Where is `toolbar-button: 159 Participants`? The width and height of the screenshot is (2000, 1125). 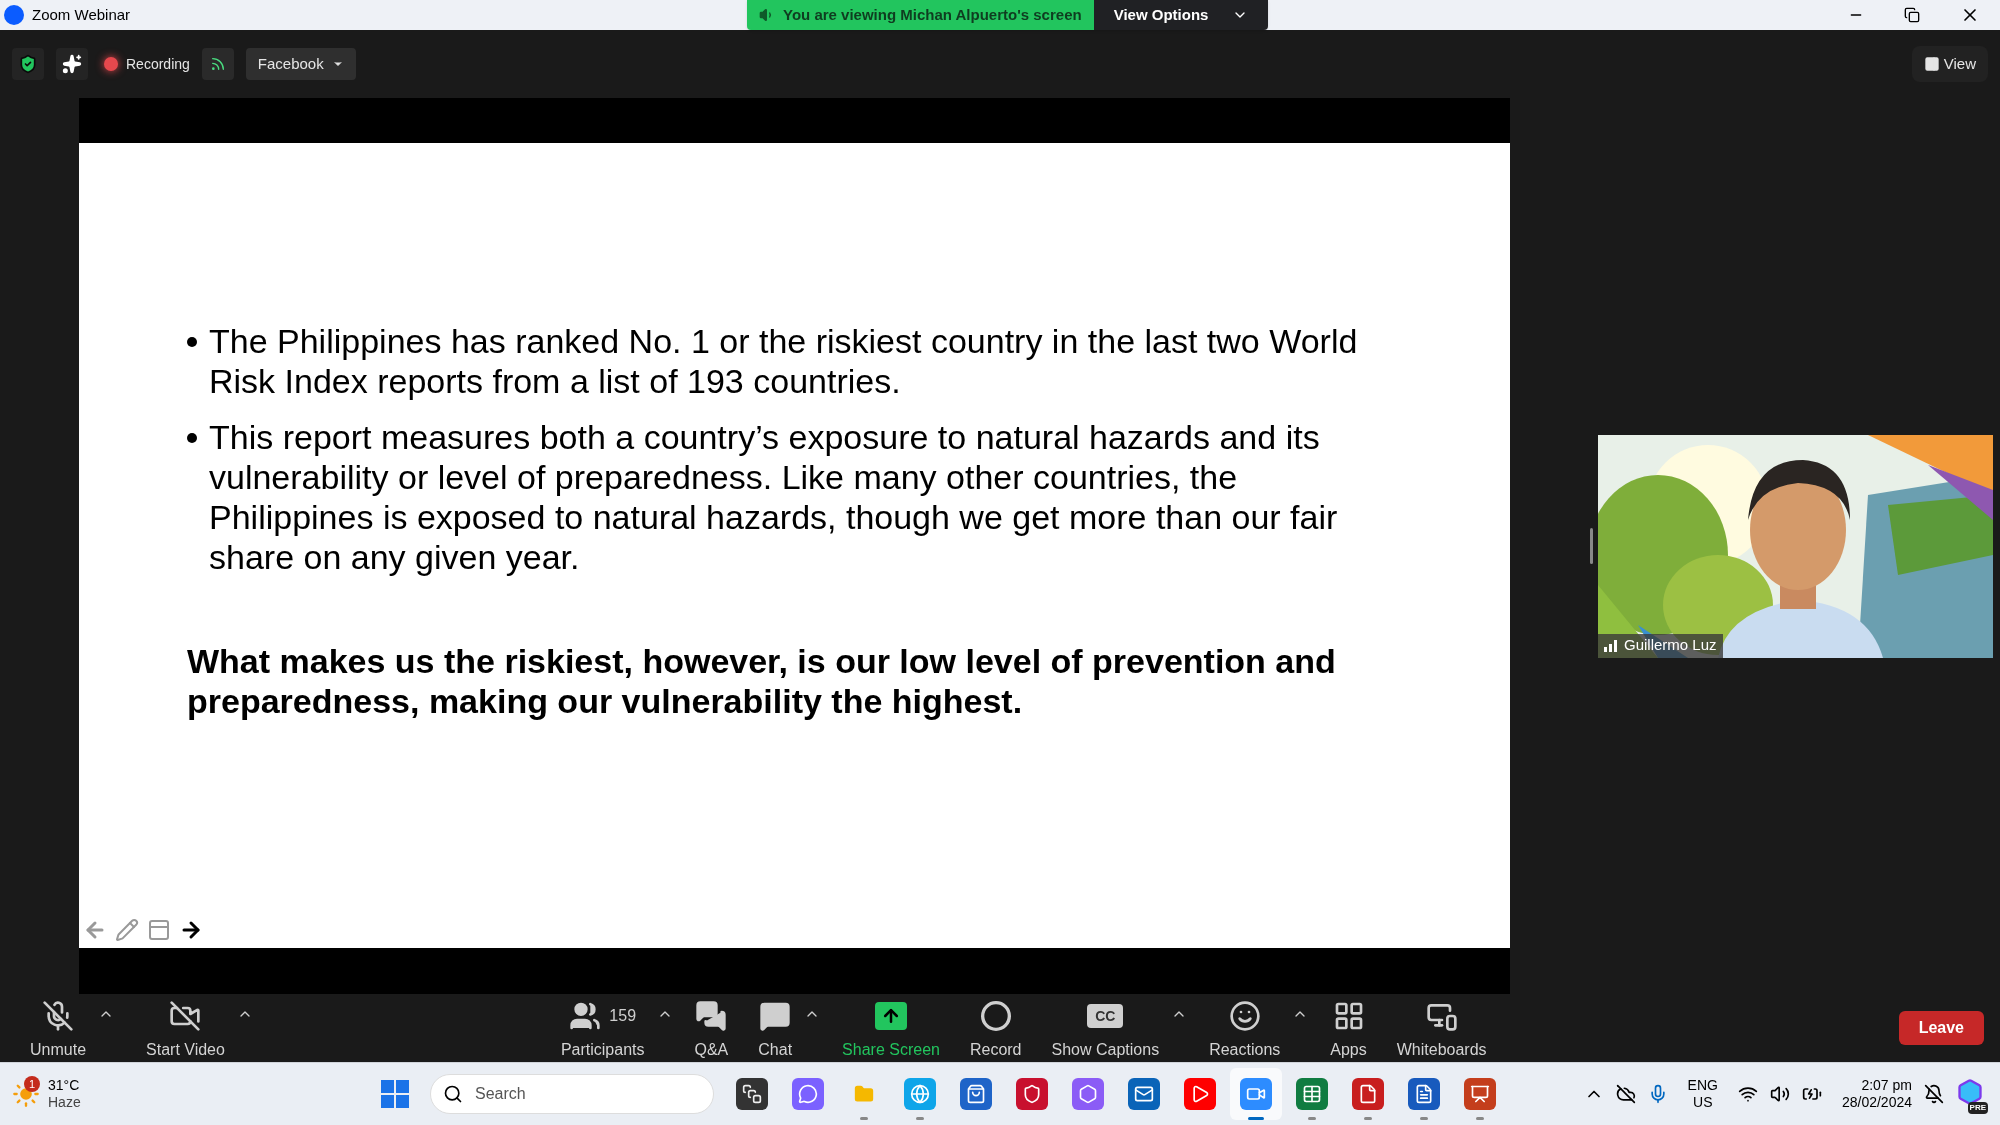
toolbar-button: 159 Participants is located at coordinates (612, 1028).